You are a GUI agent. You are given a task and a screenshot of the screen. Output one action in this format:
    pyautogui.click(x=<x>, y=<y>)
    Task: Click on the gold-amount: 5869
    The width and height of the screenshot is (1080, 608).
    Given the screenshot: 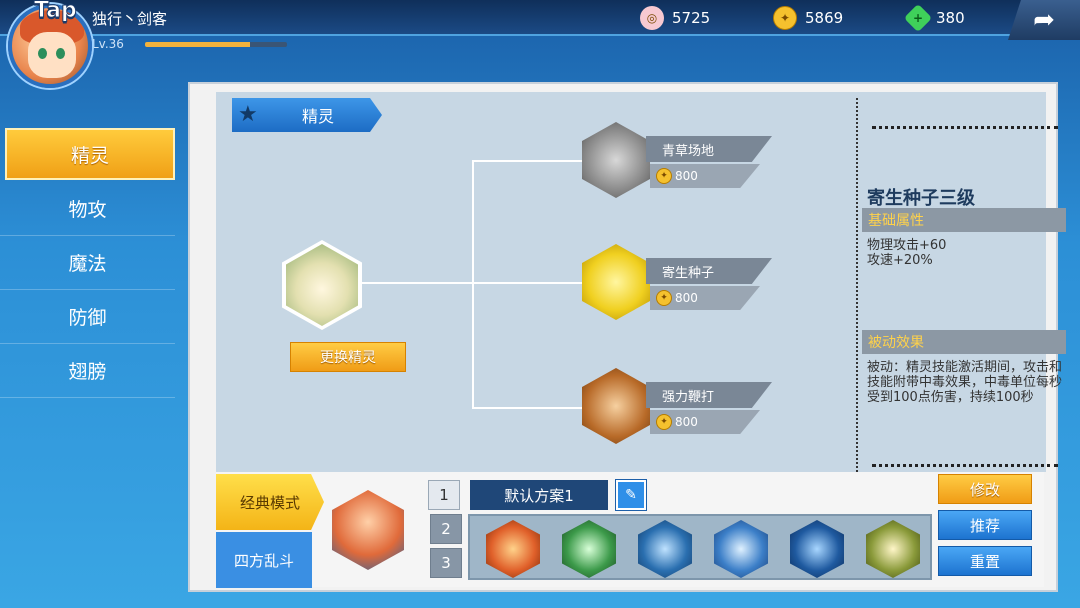 What is the action you would take?
    pyautogui.click(x=824, y=18)
    